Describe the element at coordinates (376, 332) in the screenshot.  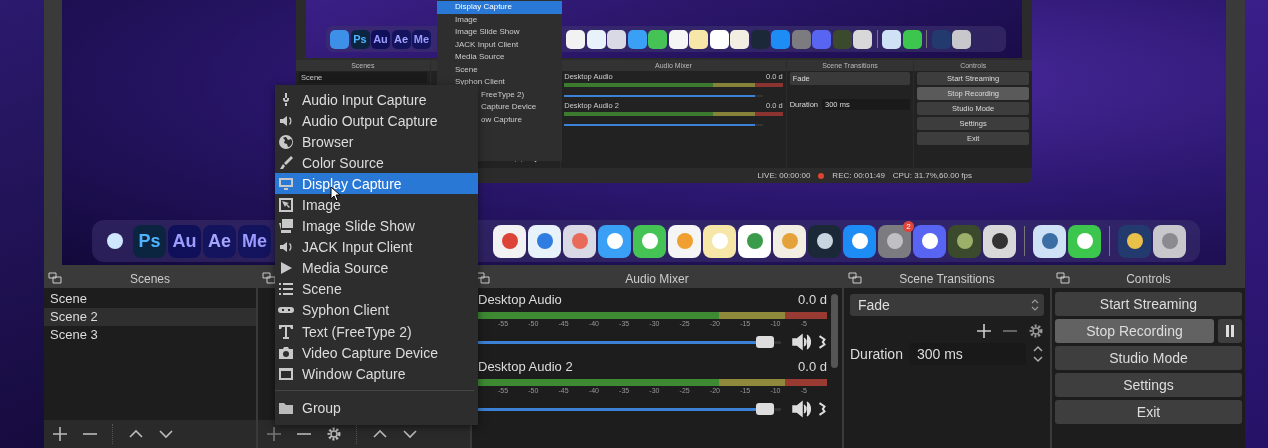
I see `menu-item: Text (FreeType 2)` at that location.